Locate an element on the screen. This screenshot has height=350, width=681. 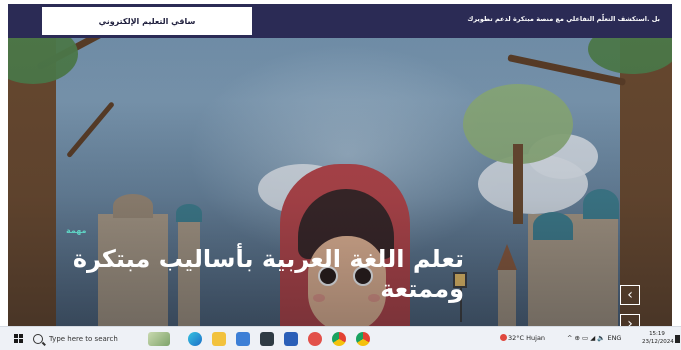
file-explorer-icon is located at coordinates (219, 339).